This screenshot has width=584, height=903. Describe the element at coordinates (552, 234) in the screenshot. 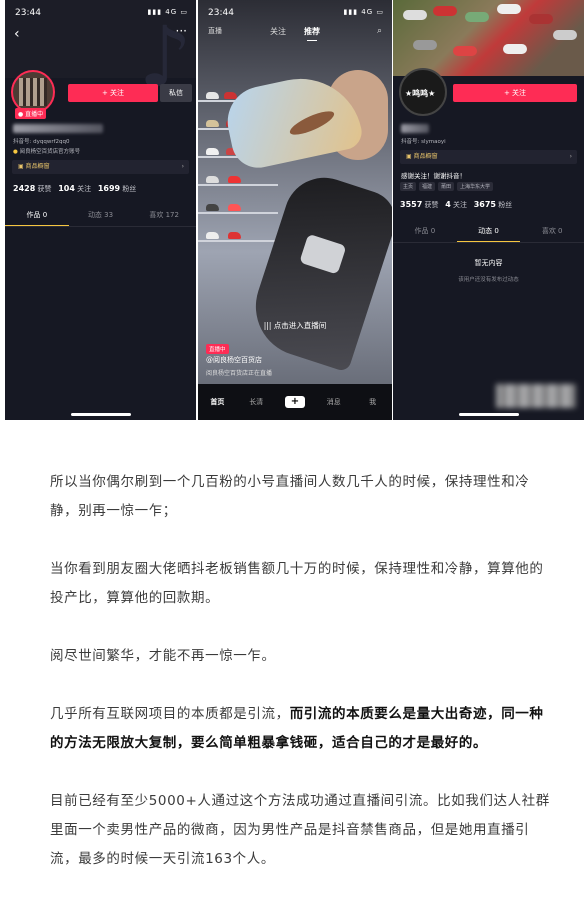

I see `tab-likes: 喜欢 0` at that location.